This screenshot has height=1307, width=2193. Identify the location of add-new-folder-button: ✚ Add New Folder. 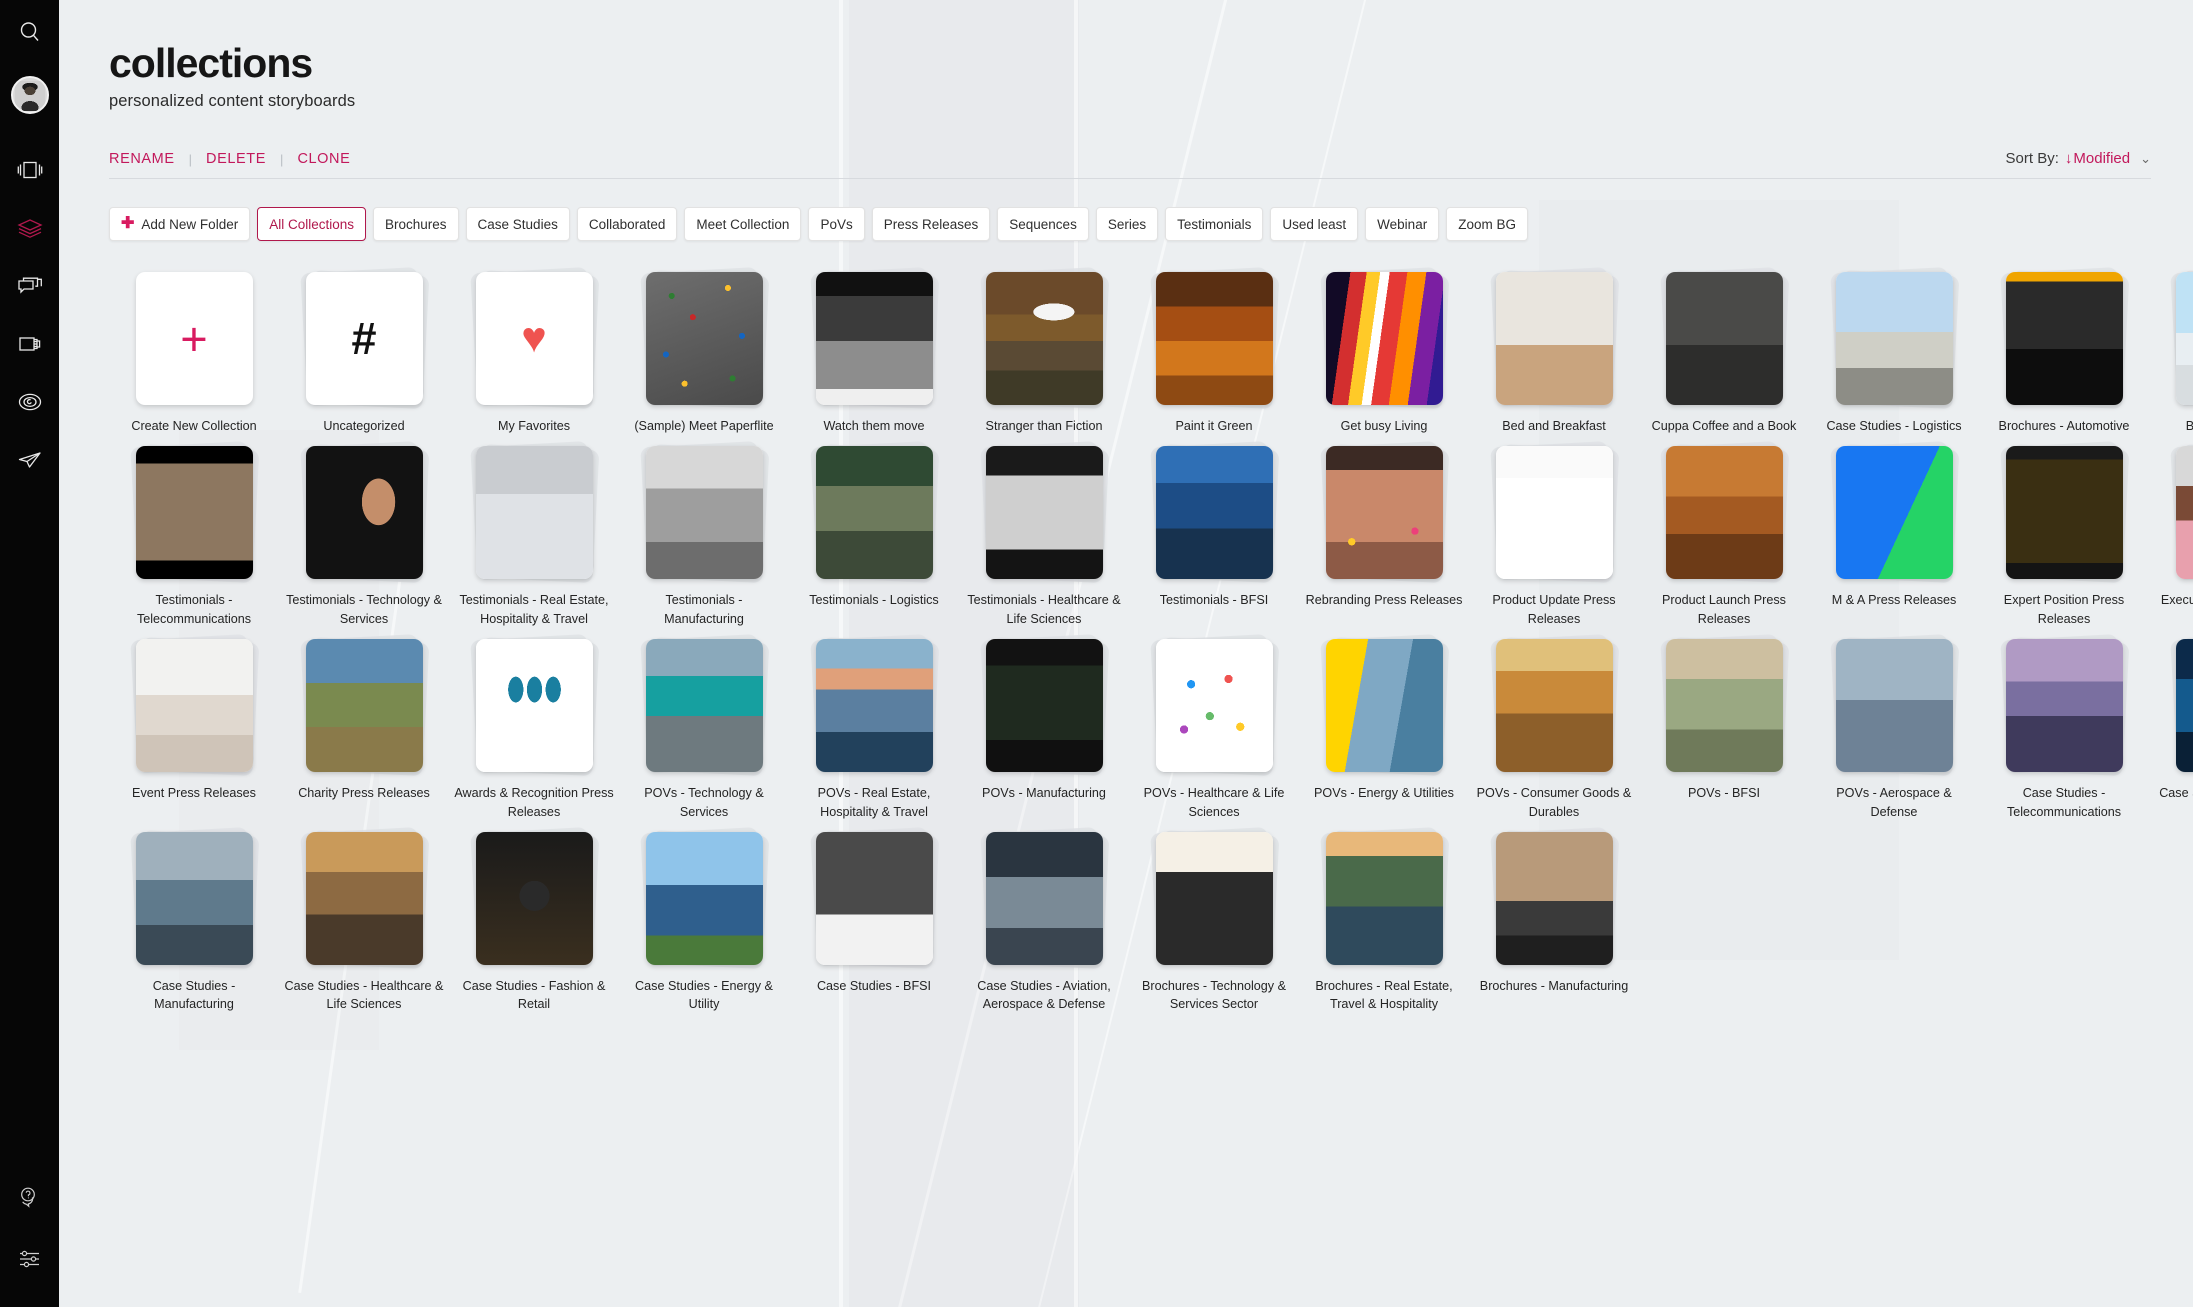
(180, 224).